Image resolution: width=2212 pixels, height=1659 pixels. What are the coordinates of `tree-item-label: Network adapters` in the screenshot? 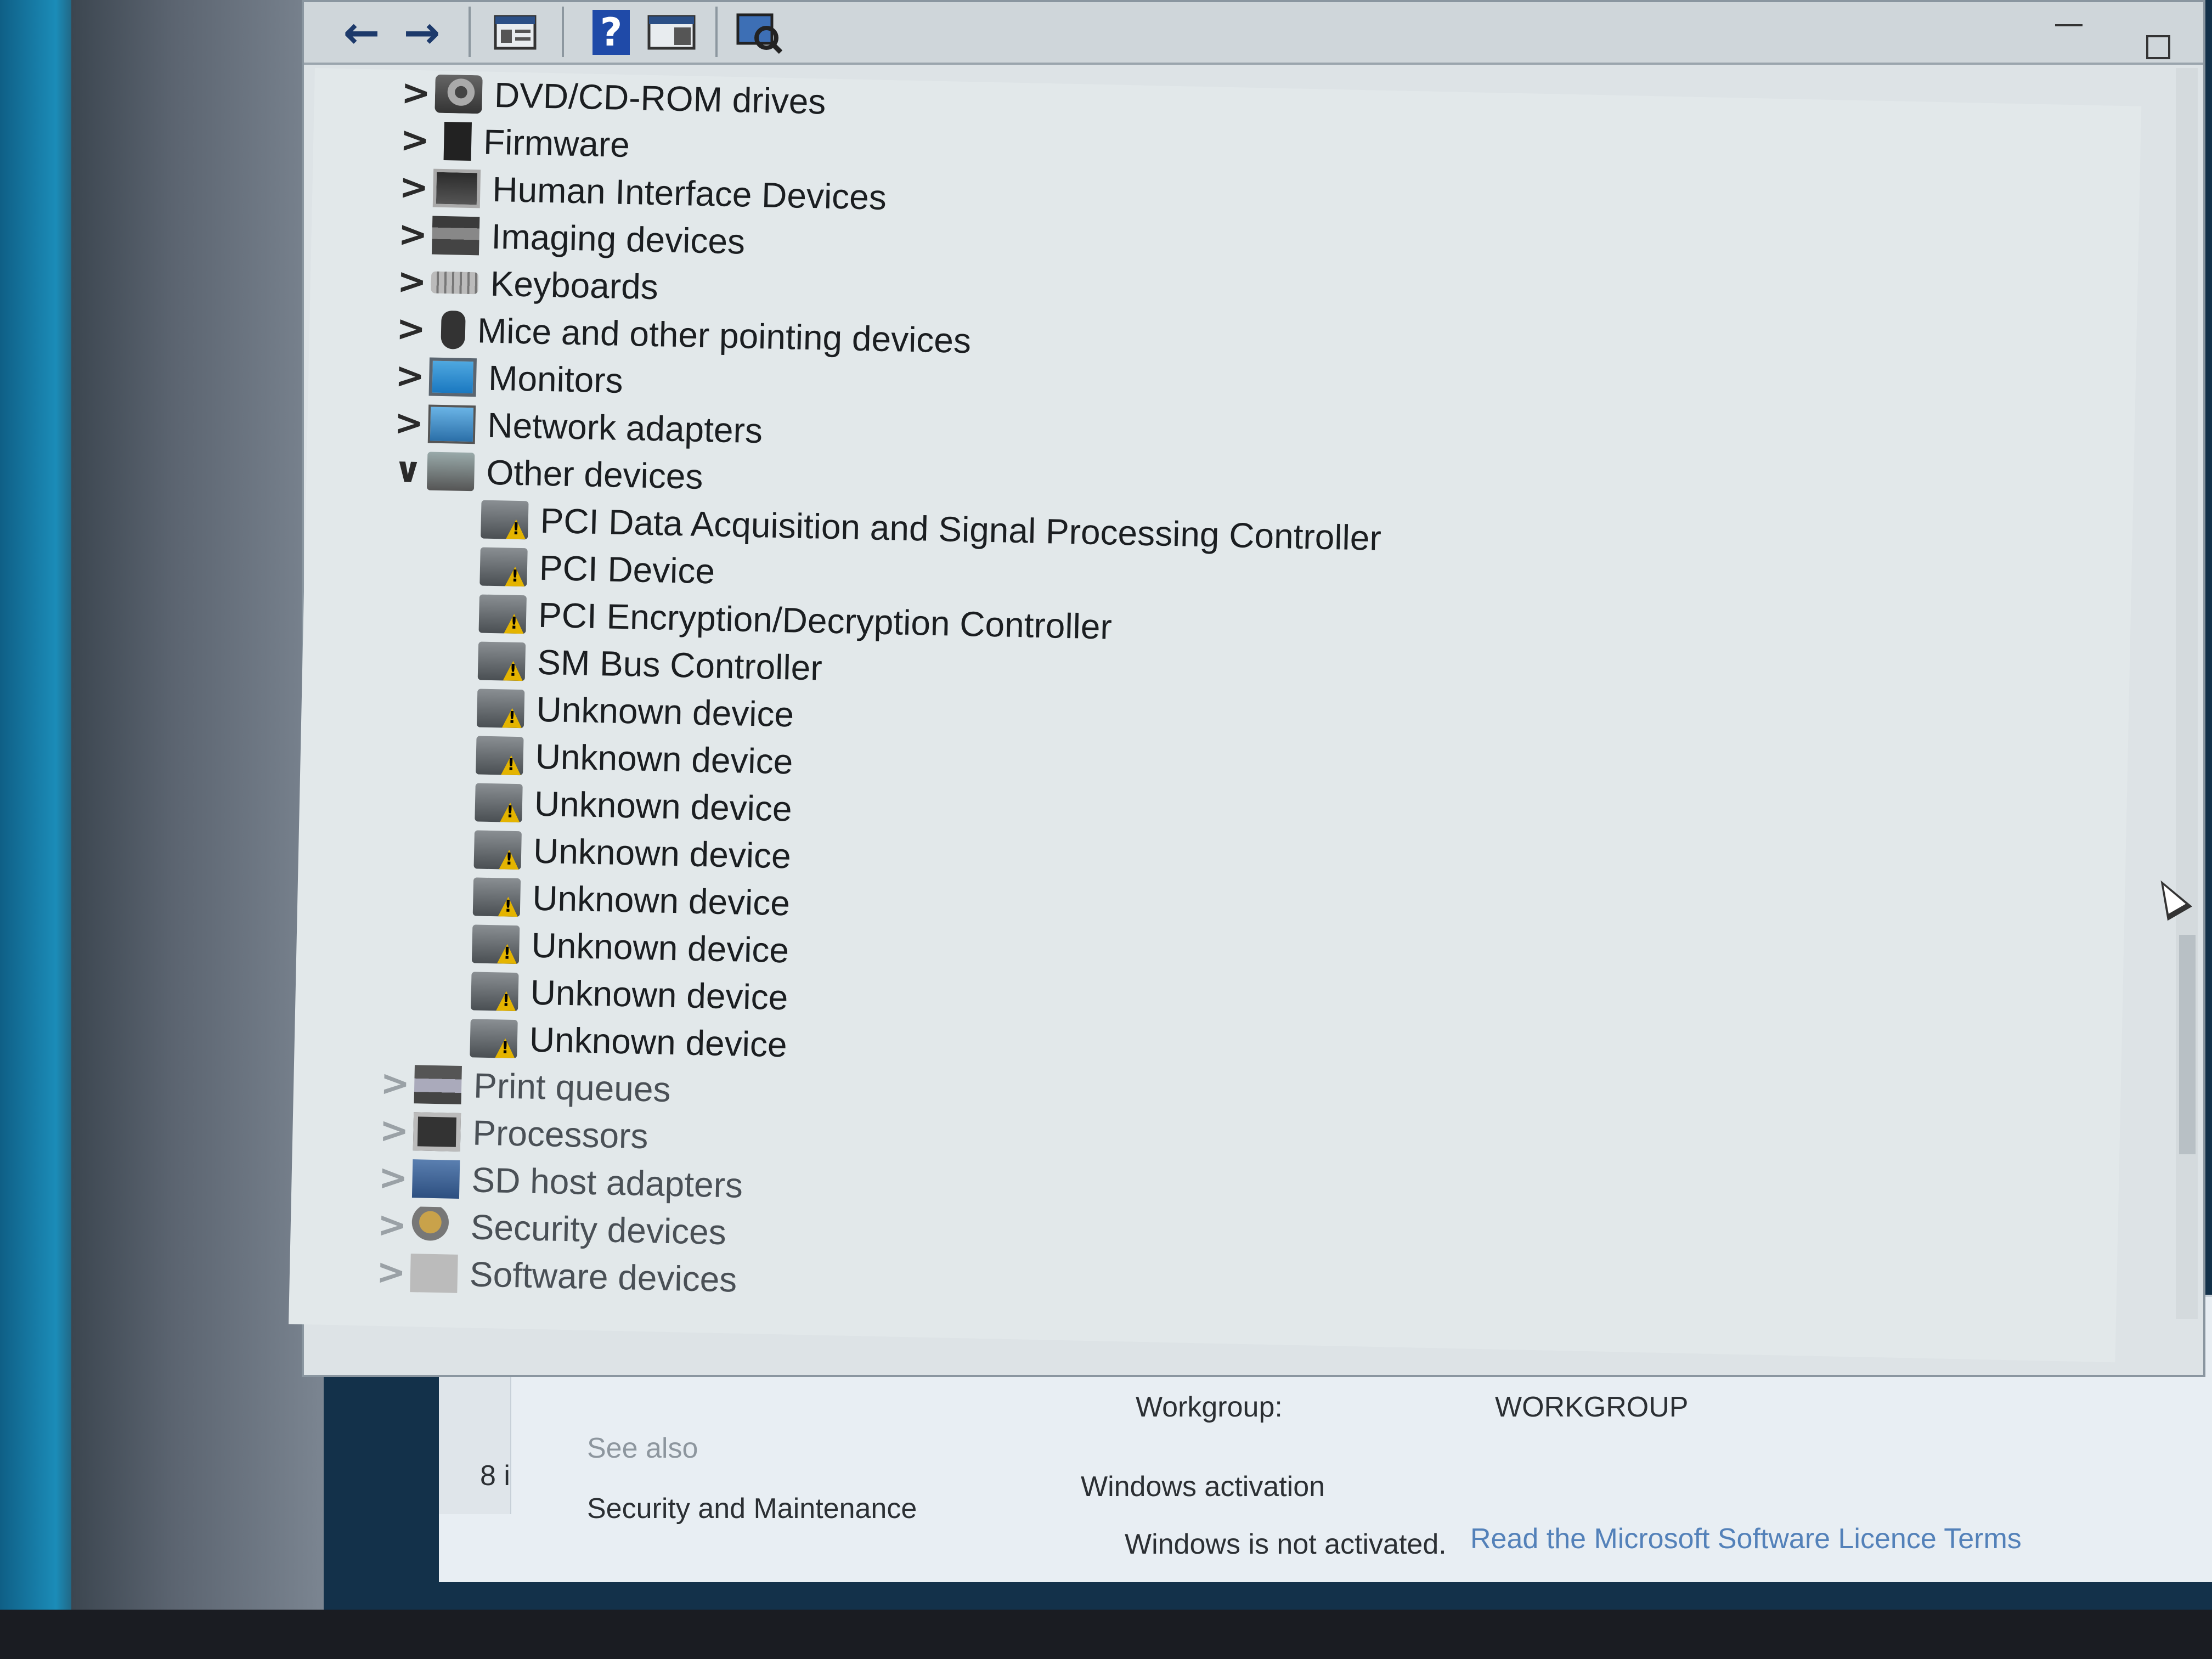 It's located at (625, 428).